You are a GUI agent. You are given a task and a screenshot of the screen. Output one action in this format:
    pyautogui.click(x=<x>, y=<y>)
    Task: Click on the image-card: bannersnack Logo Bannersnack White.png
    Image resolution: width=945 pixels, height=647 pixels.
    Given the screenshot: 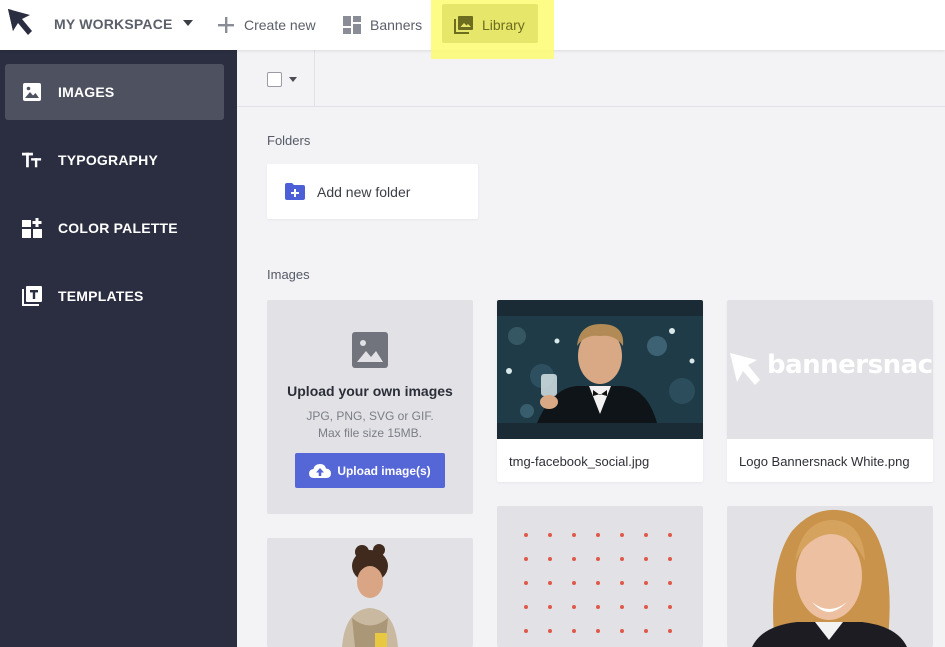 What is the action you would take?
    pyautogui.click(x=830, y=391)
    